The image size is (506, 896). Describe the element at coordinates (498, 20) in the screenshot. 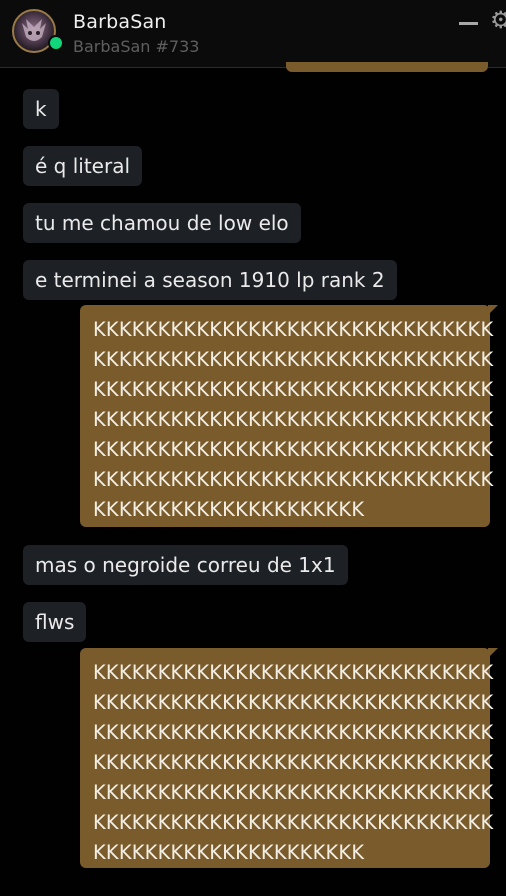

I see `gear-icon: ⚙` at that location.